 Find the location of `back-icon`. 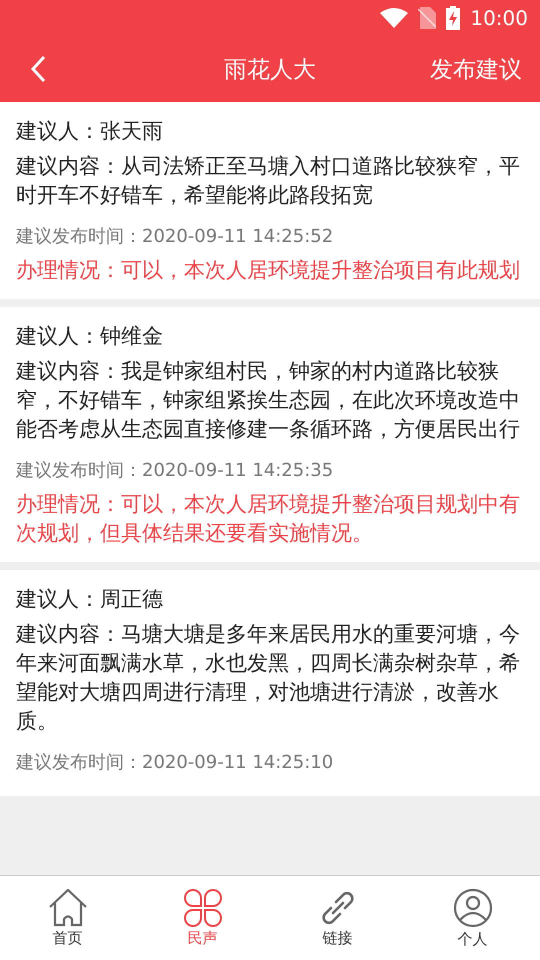

back-icon is located at coordinates (38, 69).